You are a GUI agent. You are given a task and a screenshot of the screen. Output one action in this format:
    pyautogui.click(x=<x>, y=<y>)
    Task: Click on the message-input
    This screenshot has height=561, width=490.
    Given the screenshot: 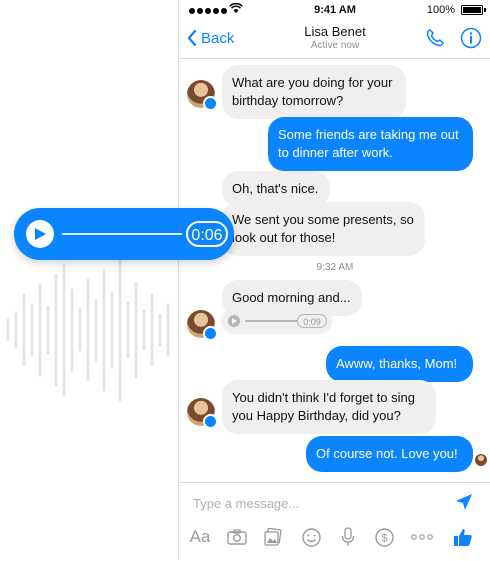 What is the action you would take?
    pyautogui.click(x=318, y=503)
    